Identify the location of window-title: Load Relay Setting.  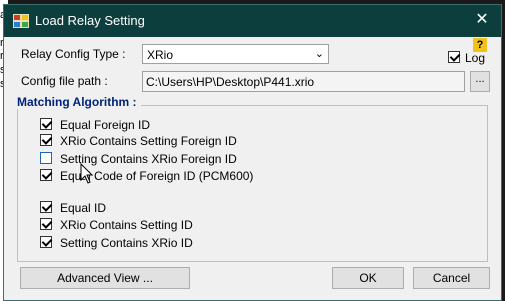
(90, 20).